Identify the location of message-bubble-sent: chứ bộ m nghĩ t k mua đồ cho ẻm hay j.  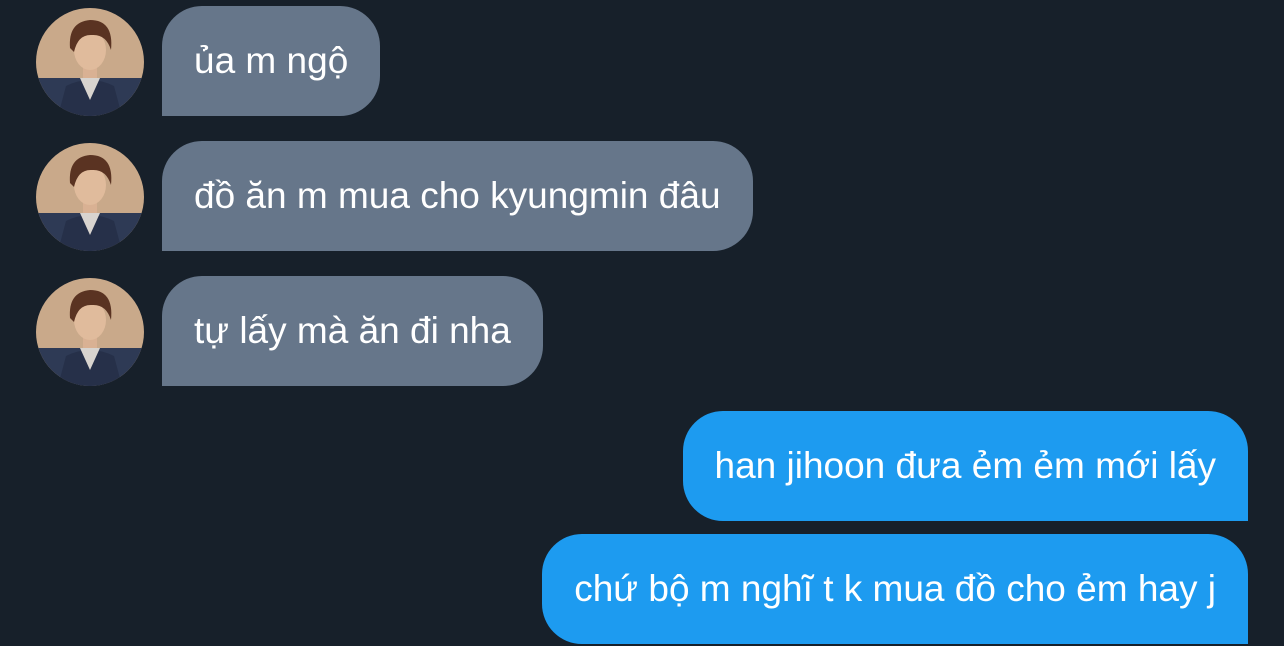
(895, 589).